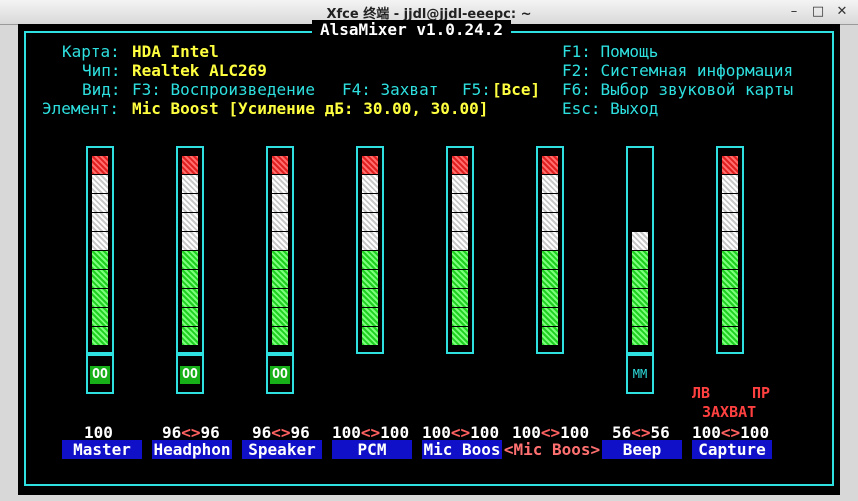  What do you see at coordinates (642, 449) in the screenshot?
I see `channel-name: Beep` at bounding box center [642, 449].